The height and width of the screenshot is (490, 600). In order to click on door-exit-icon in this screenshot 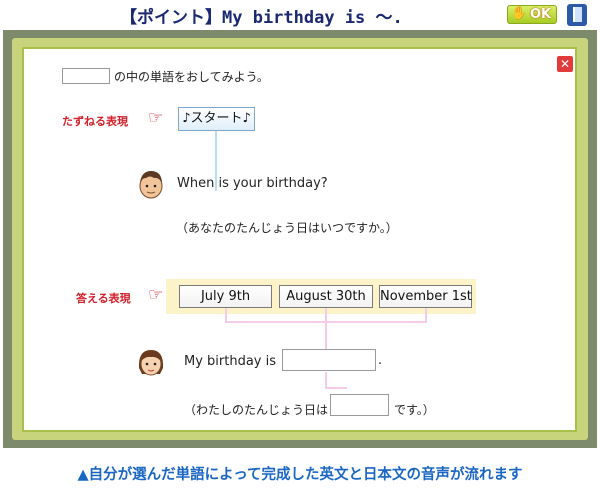, I will do `click(577, 14)`.